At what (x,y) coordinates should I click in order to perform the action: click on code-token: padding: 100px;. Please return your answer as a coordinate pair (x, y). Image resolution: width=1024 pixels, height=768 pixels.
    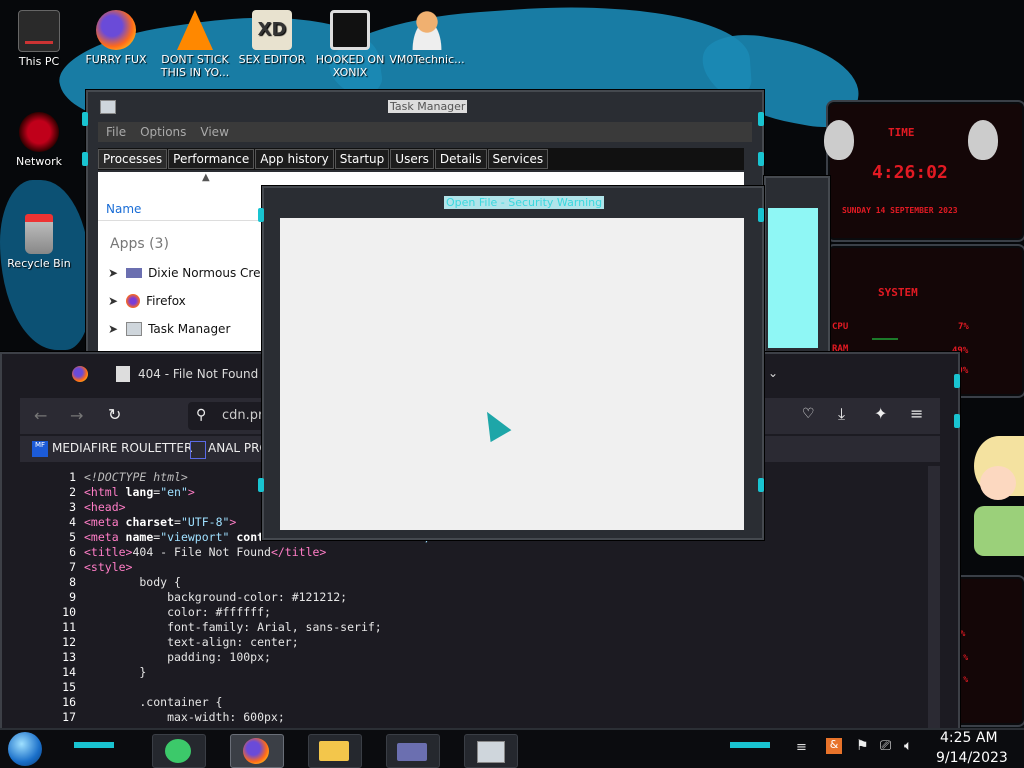
    Looking at the image, I should click on (177, 657).